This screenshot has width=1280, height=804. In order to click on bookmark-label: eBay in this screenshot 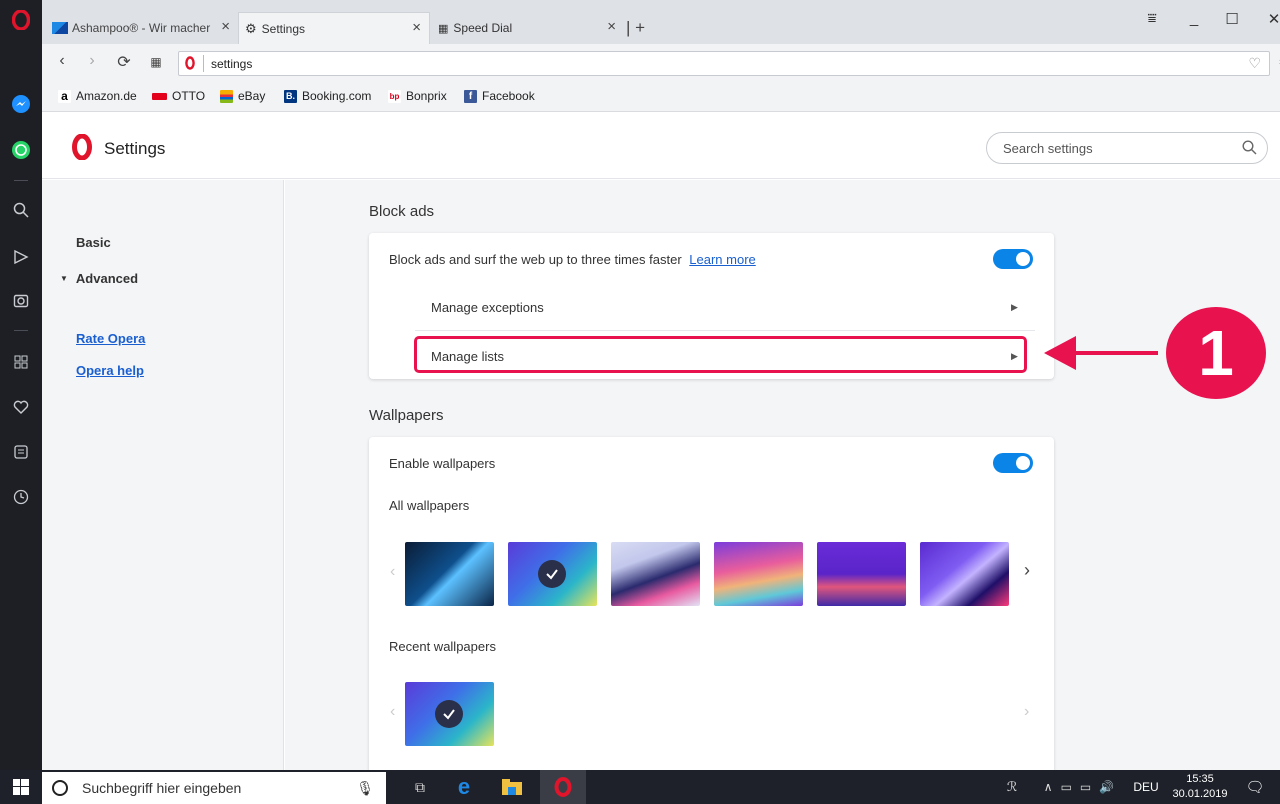, I will do `click(252, 96)`.